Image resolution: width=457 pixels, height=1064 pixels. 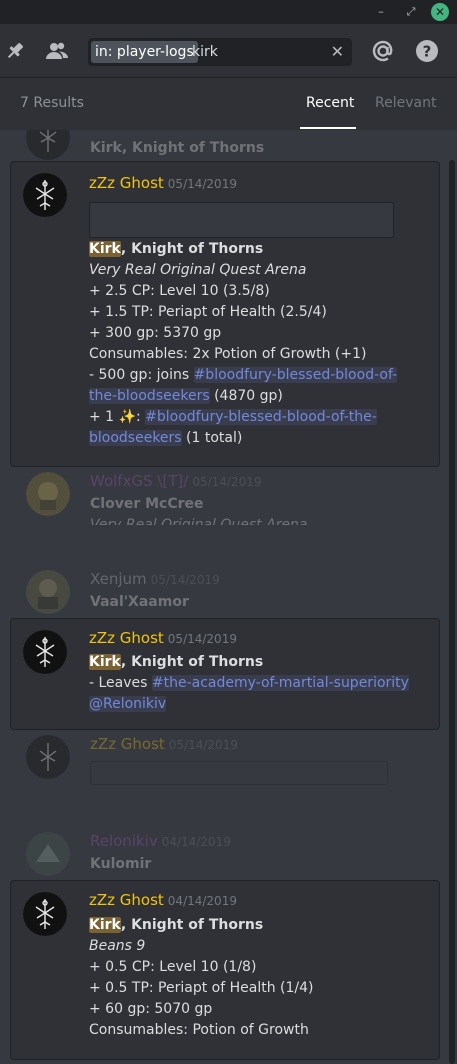 What do you see at coordinates (405, 103) in the screenshot?
I see `tab-relevant: Relevant` at bounding box center [405, 103].